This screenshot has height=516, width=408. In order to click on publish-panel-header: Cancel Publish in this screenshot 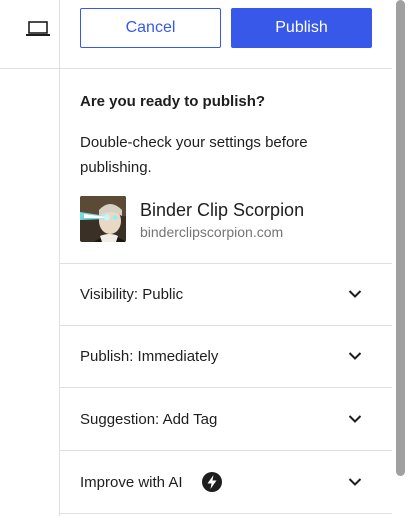, I will do `click(226, 34)`.